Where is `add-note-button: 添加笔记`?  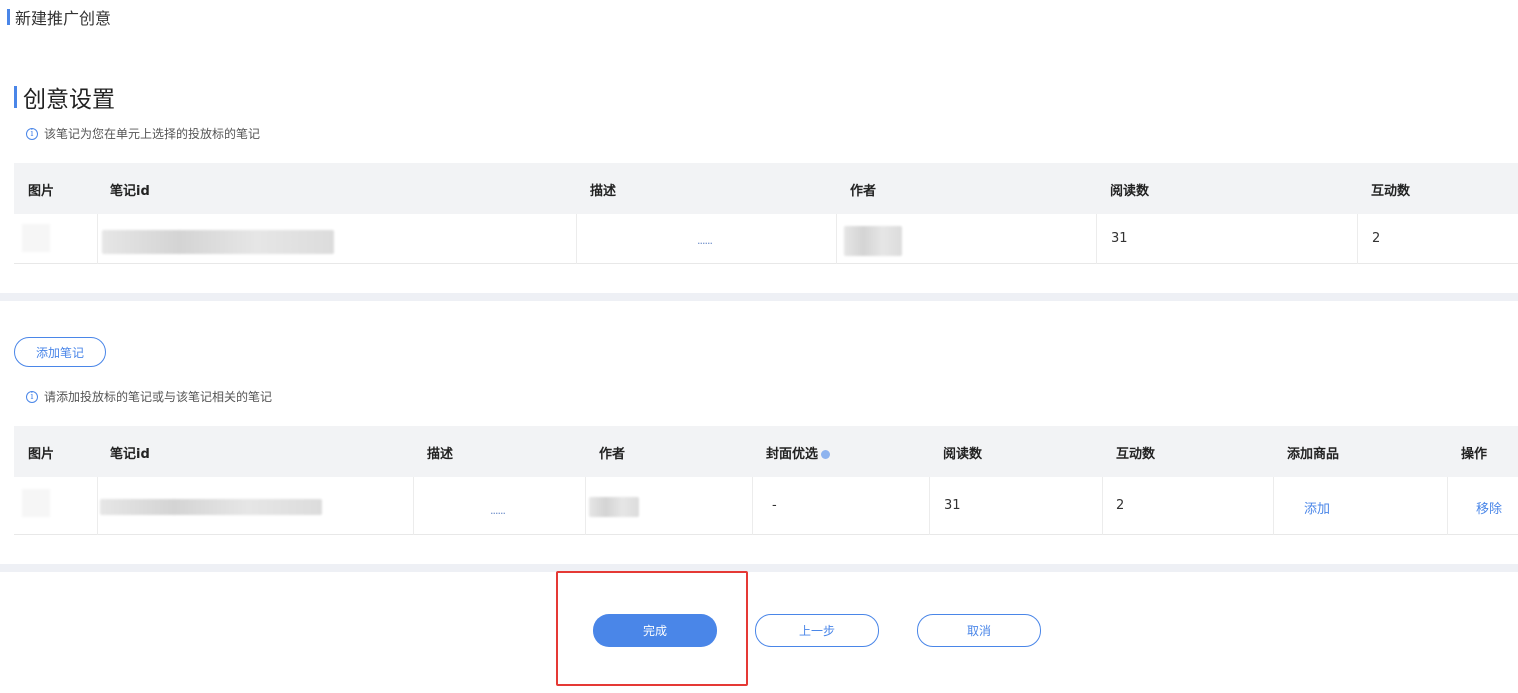
add-note-button: 添加笔记 is located at coordinates (60, 352).